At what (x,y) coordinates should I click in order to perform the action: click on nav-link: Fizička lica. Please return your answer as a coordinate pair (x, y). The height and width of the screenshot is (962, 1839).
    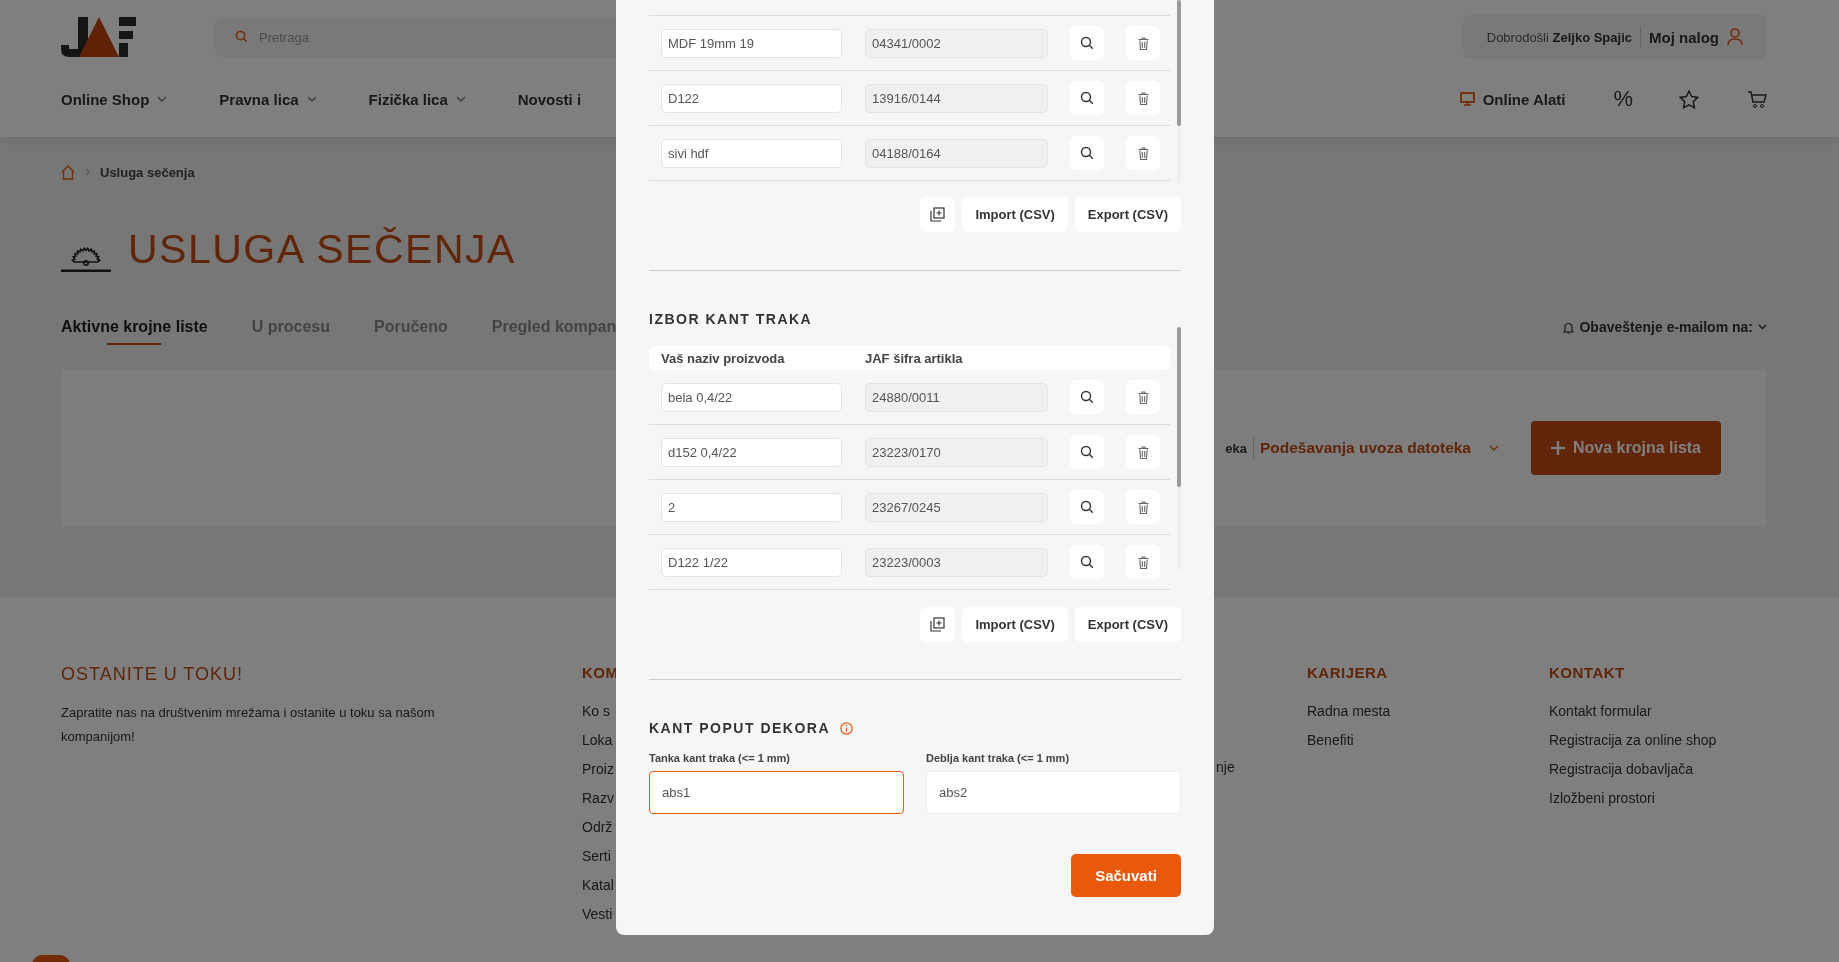
    Looking at the image, I should click on (408, 99).